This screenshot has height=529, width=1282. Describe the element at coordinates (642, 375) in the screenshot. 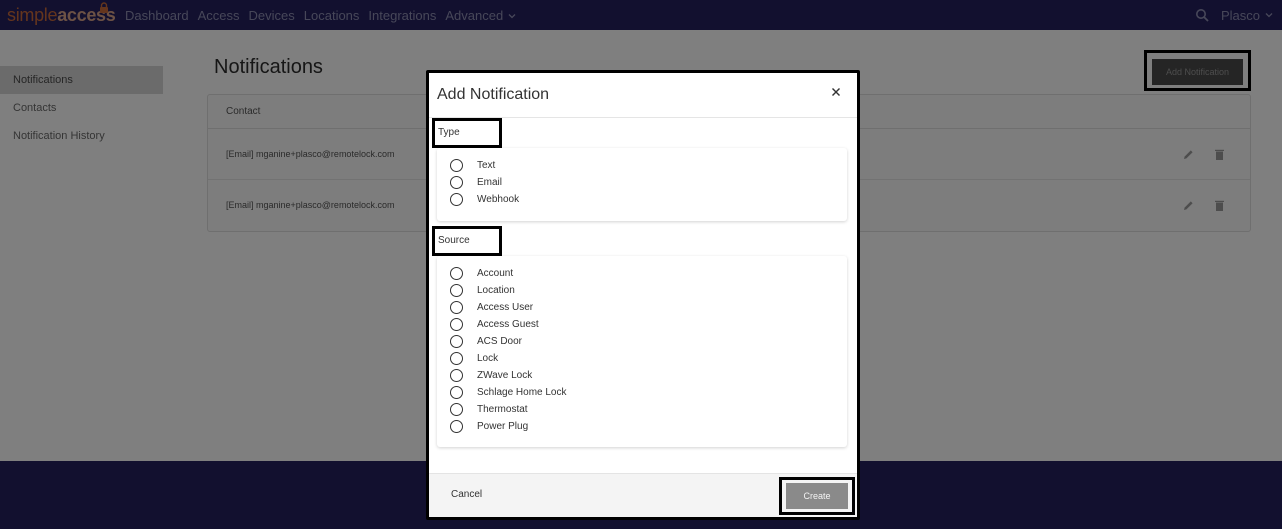

I see `source-option-zwave-lock: ZWave Lock` at that location.